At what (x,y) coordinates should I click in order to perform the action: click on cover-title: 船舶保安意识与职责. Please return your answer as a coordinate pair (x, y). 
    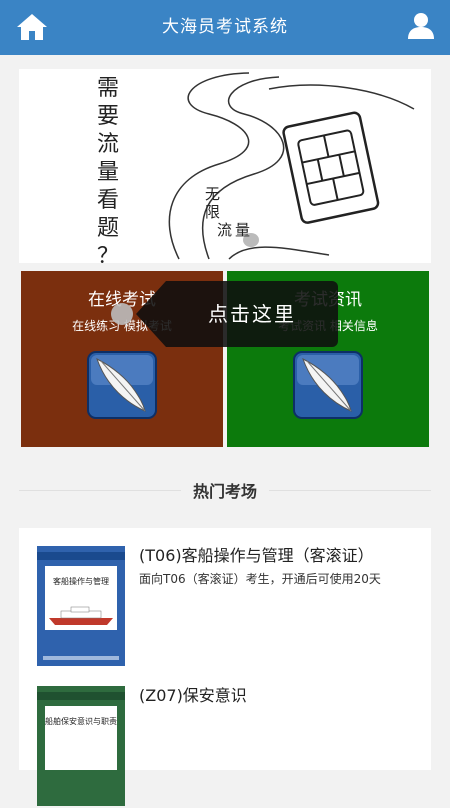
    Looking at the image, I should click on (81, 738).